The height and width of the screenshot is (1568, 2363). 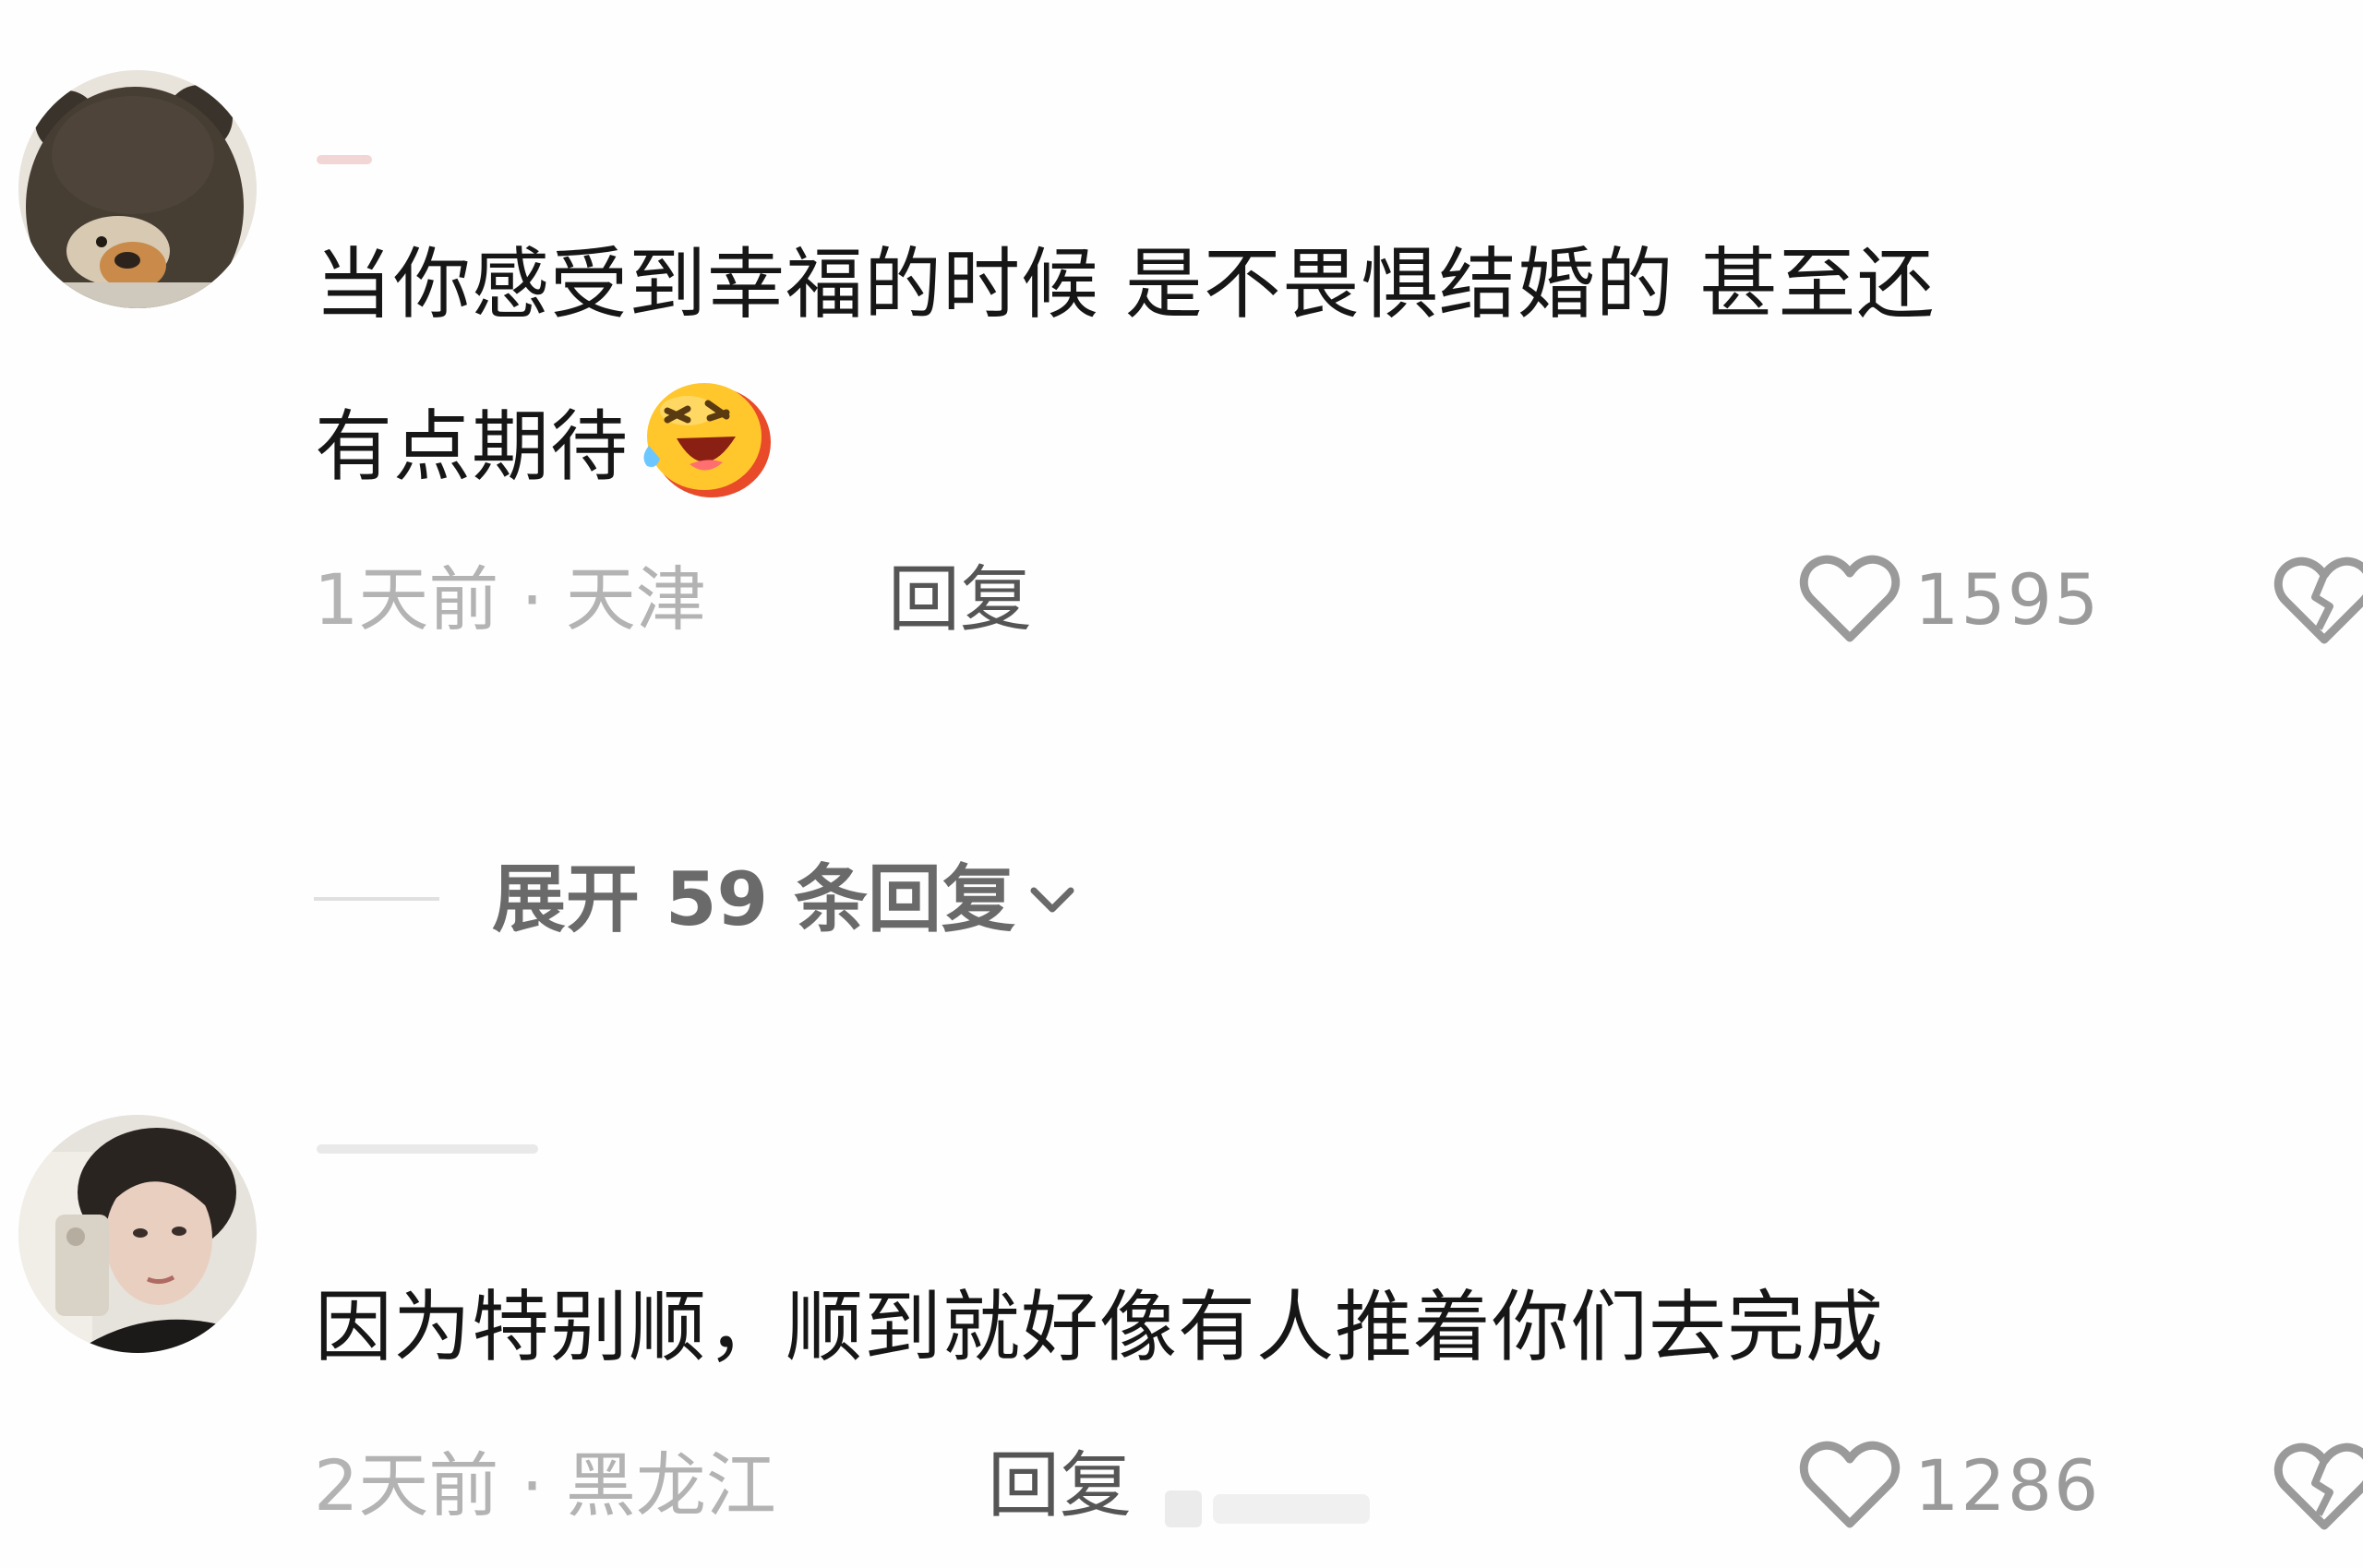 I want to click on comment-text-line: 因为特别顺，顺到就好像有人推着你们去完成, so click(x=1100, y=1327).